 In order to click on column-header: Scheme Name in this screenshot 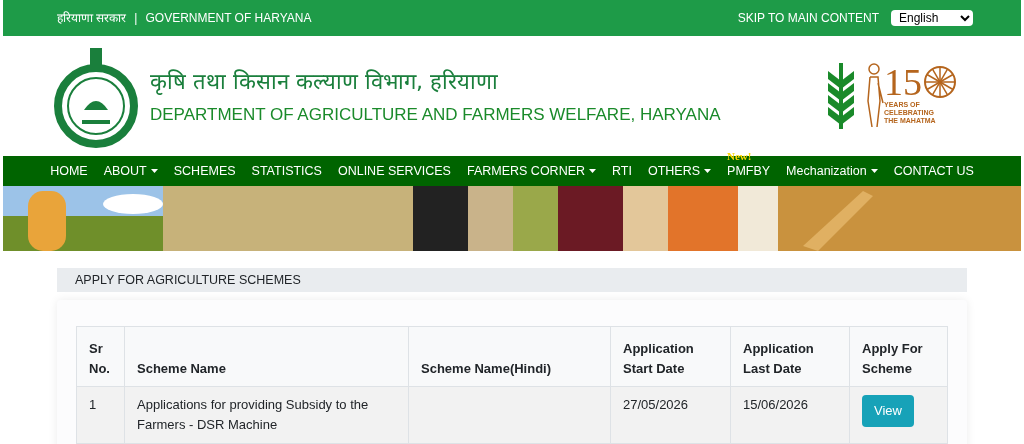, I will do `click(266, 356)`.